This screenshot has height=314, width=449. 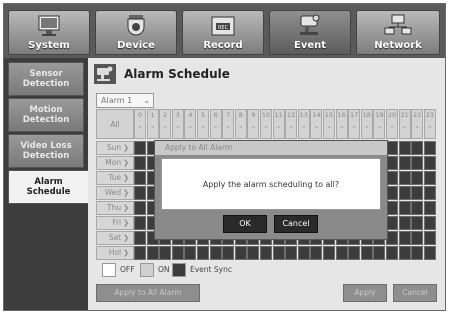 I want to click on day-label-sun: Sun, so click(x=115, y=148).